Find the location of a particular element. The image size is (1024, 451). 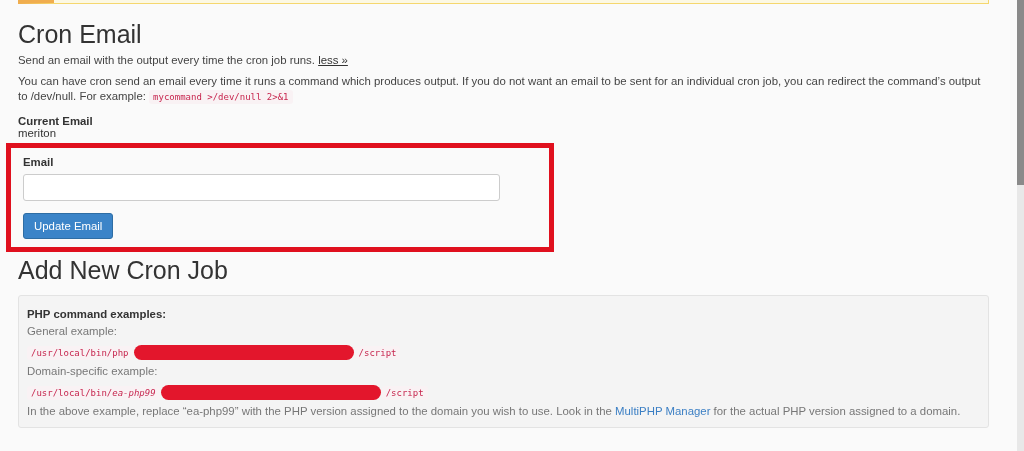

update-email-button: Update Email is located at coordinates (68, 226).